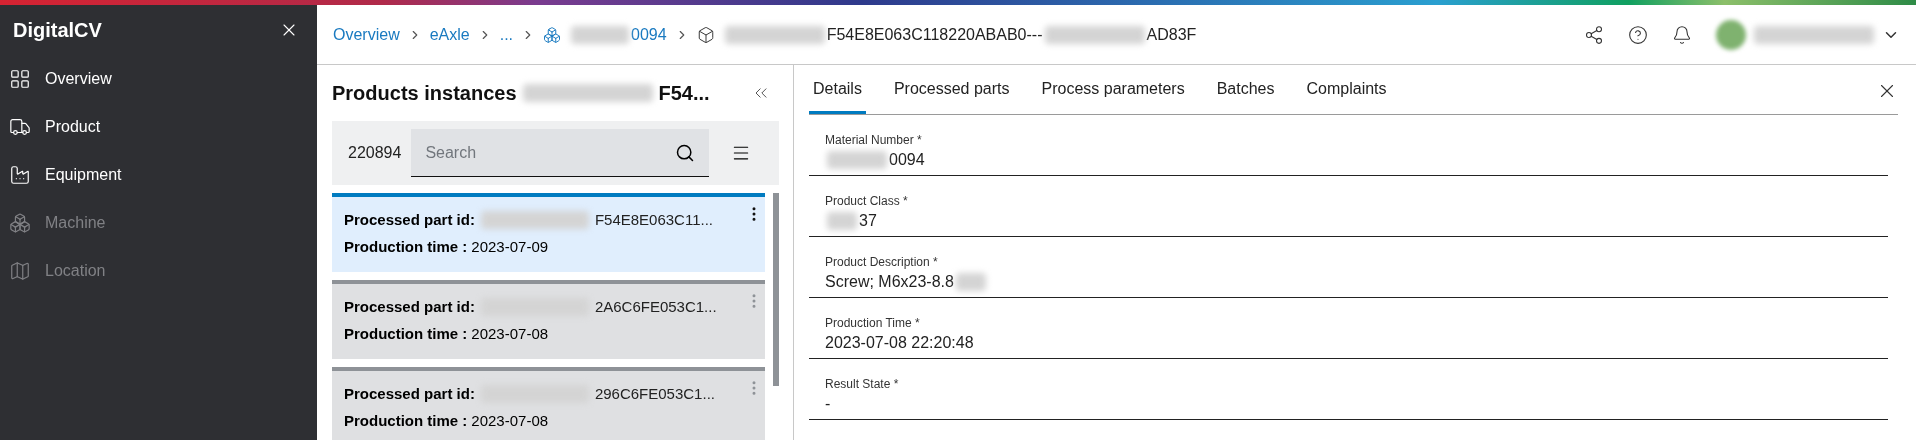 The width and height of the screenshot is (1916, 440). What do you see at coordinates (548, 403) in the screenshot?
I see `product-card: Processed part id: 296C6FE053C1... Production time : 2023-07-08` at bounding box center [548, 403].